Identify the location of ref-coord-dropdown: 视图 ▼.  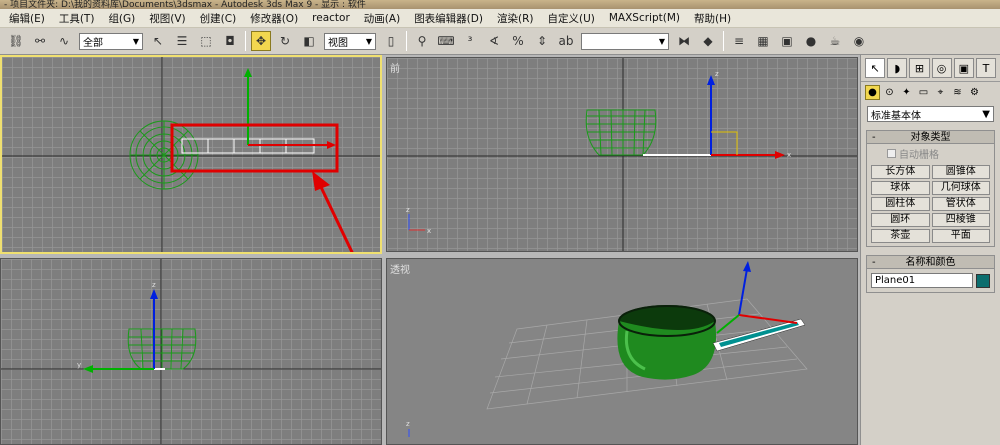
(350, 41).